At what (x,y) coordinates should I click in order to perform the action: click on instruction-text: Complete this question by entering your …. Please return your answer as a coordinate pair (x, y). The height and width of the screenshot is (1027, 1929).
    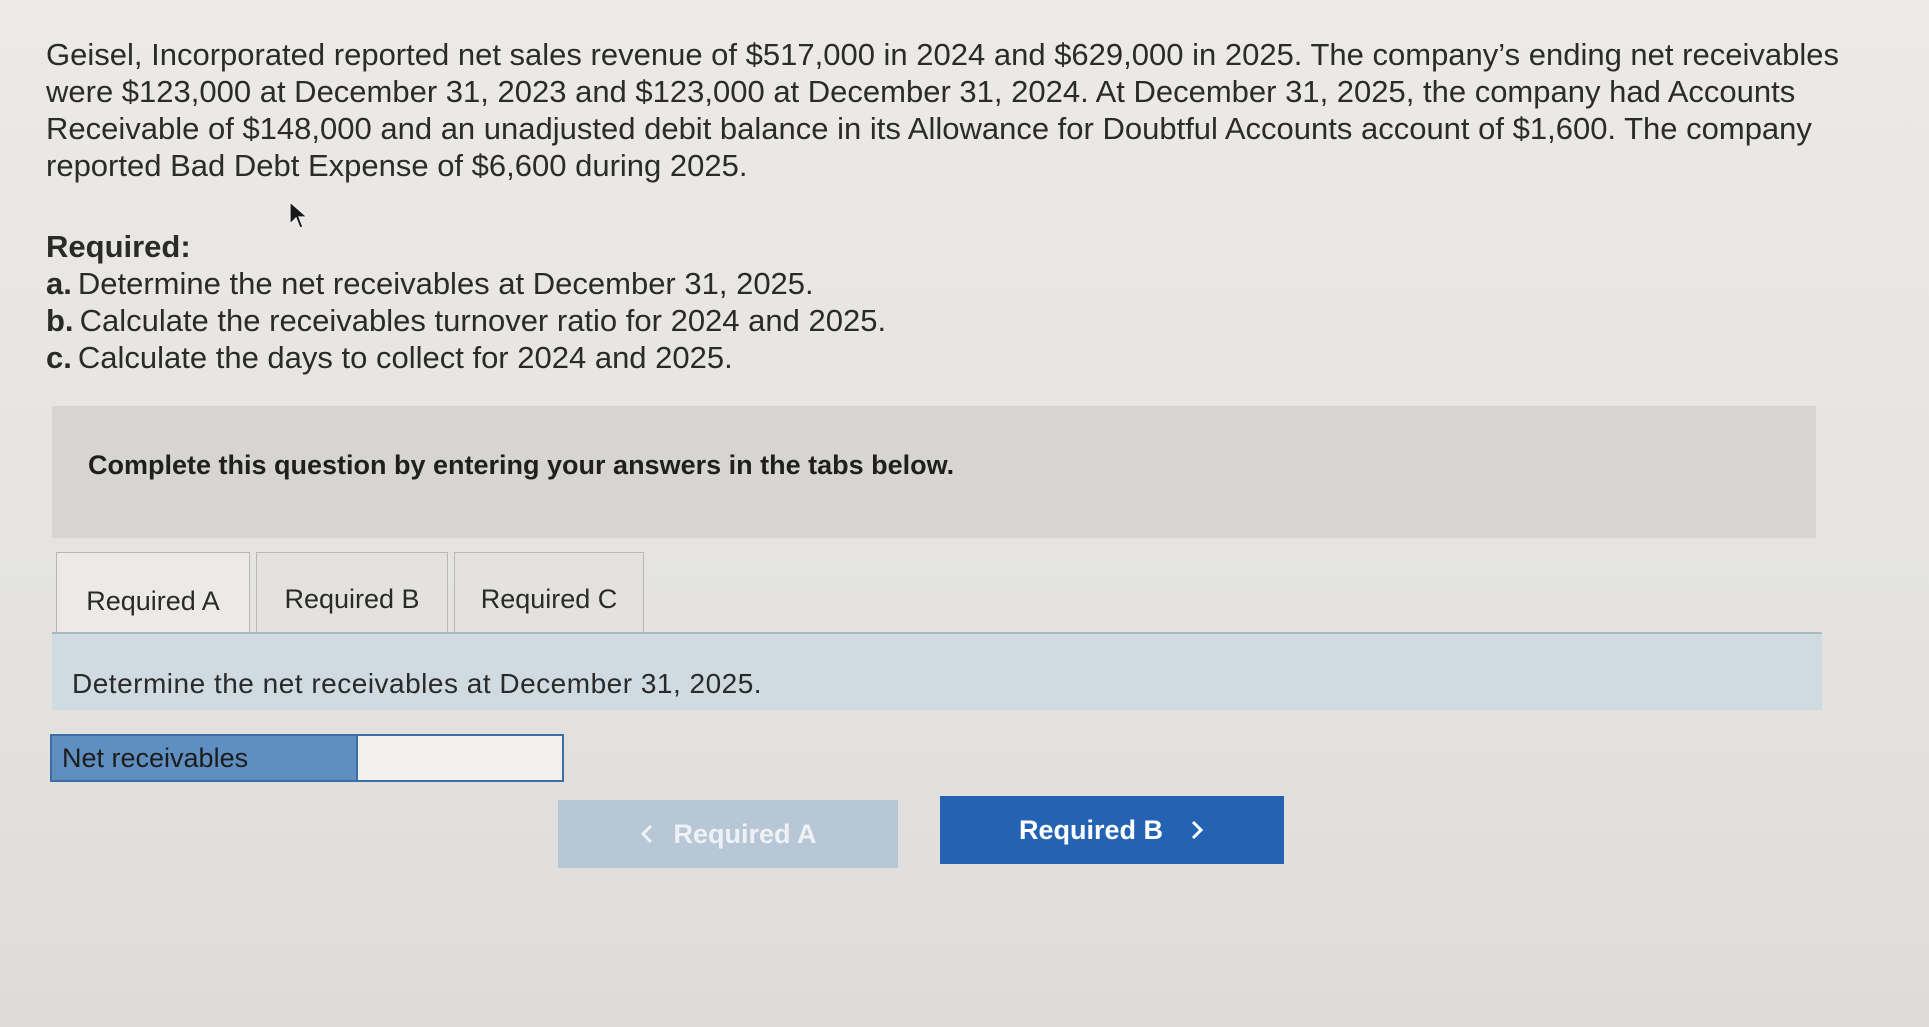
    Looking at the image, I should click on (521, 465).